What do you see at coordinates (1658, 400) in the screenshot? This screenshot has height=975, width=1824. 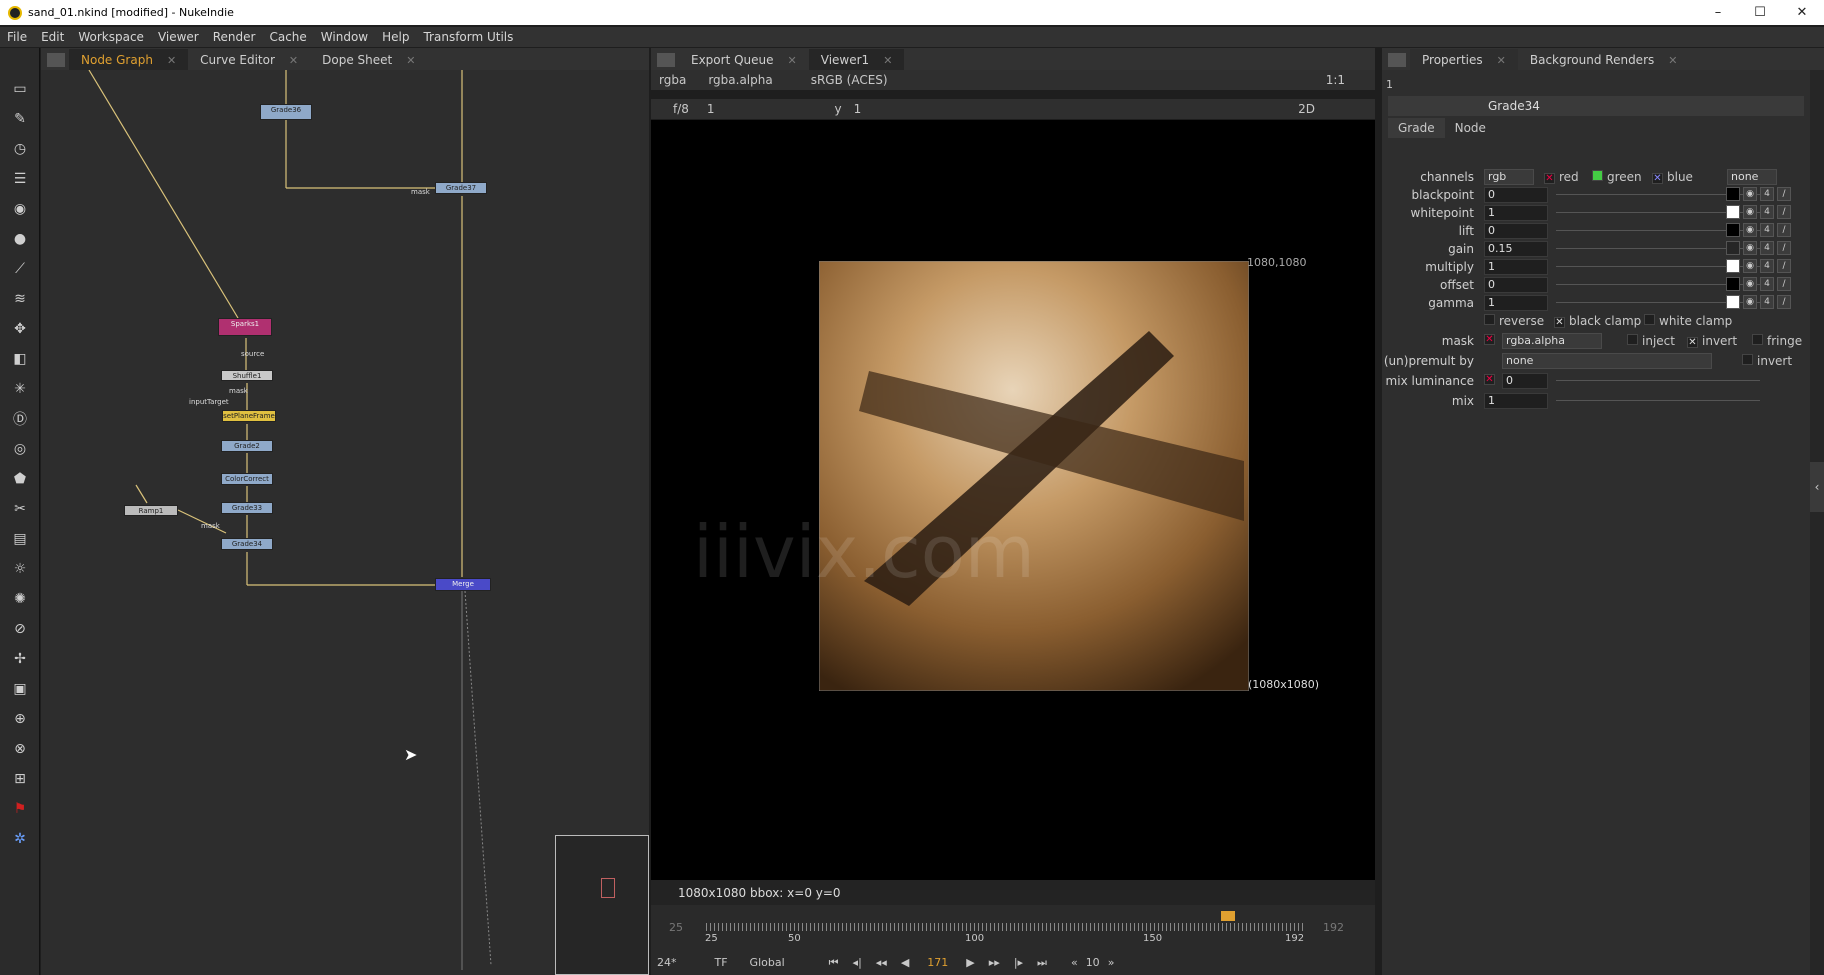 I see `mix-slider` at bounding box center [1658, 400].